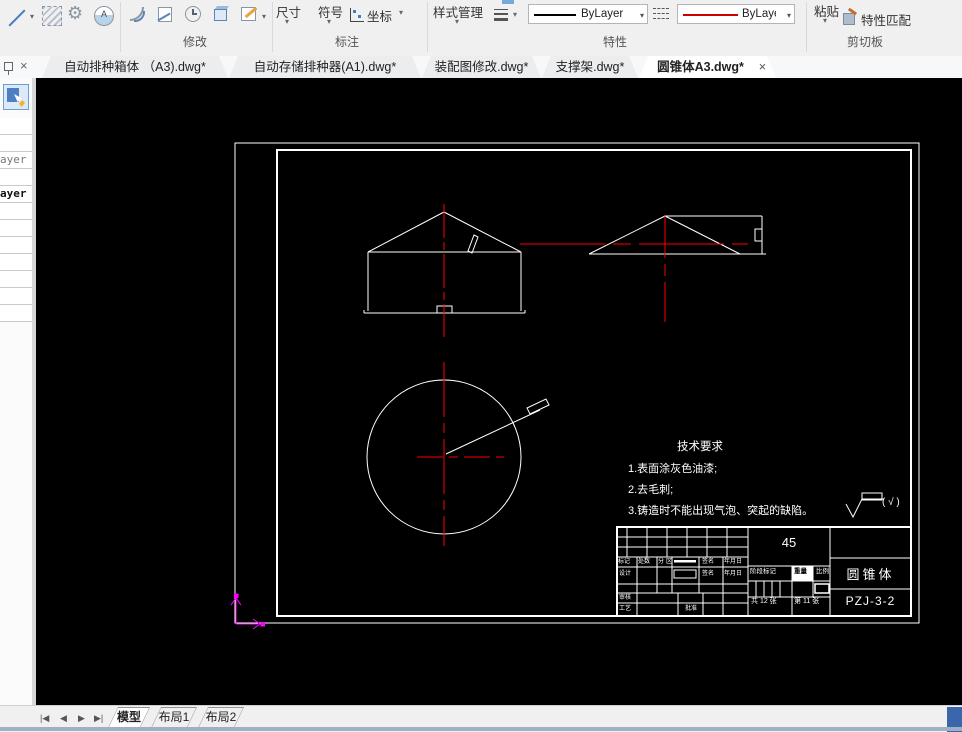  What do you see at coordinates (75, 13) in the screenshot?
I see `gear-icon: ⚙` at bounding box center [75, 13].